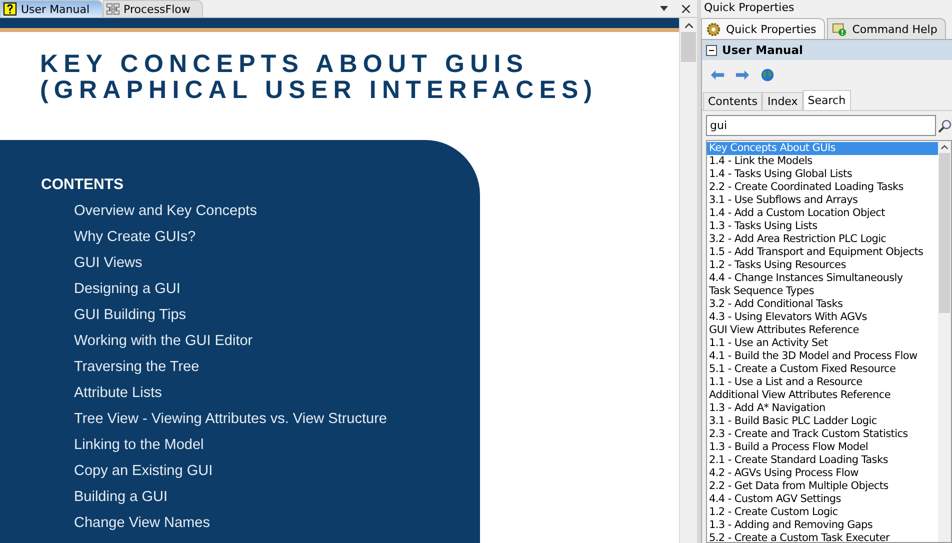  I want to click on result-item: 2.2 - Get Data from Multiple Objects, so click(822, 486).